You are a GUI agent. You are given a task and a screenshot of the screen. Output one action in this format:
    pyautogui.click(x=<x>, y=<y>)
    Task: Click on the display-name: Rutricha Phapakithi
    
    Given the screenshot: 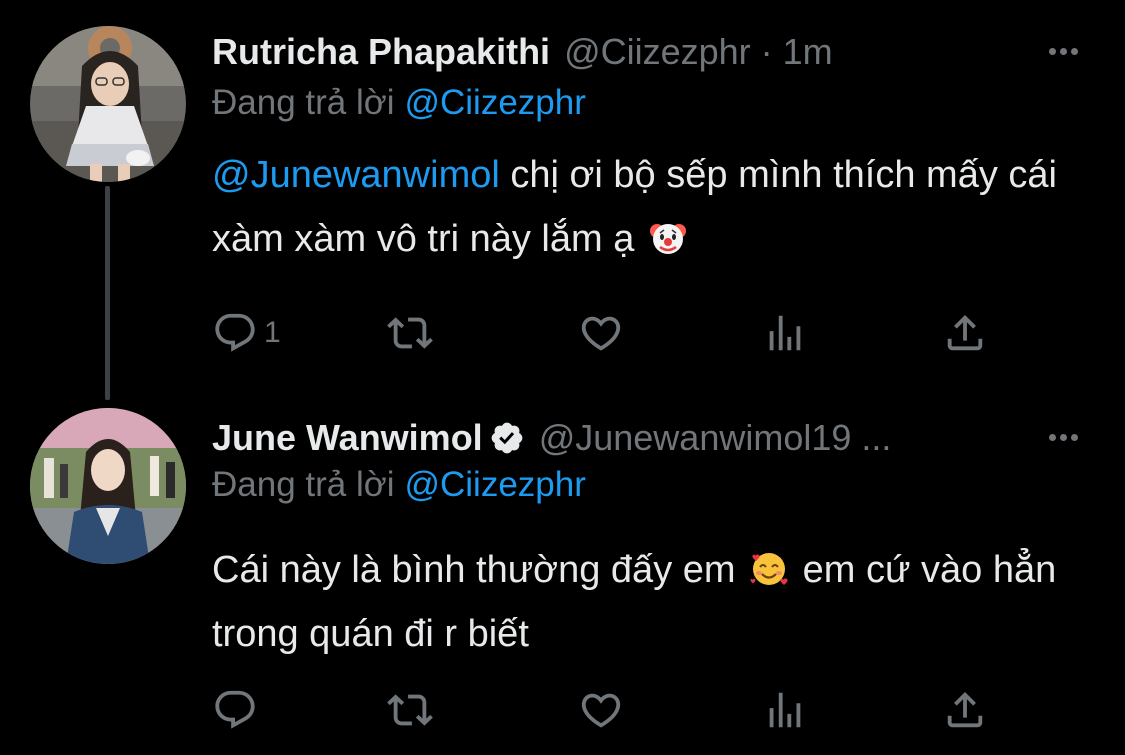 What is the action you would take?
    pyautogui.click(x=381, y=52)
    